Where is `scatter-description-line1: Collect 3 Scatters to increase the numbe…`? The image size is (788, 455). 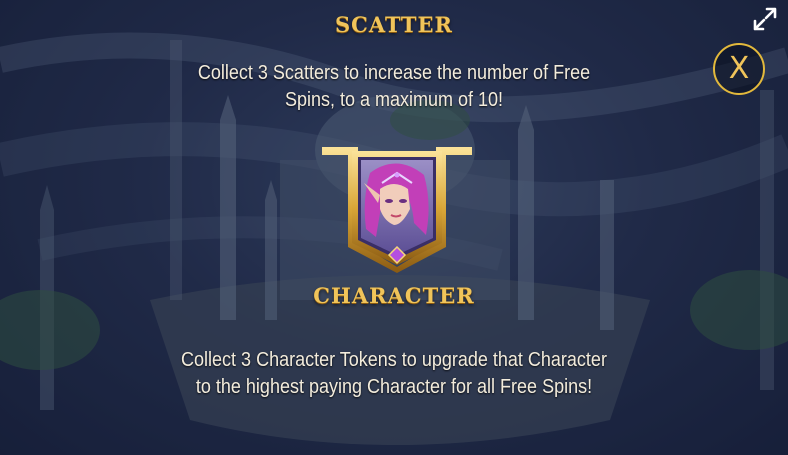
scatter-description-line1: Collect 3 Scatters to increase the numbe… is located at coordinates (394, 73).